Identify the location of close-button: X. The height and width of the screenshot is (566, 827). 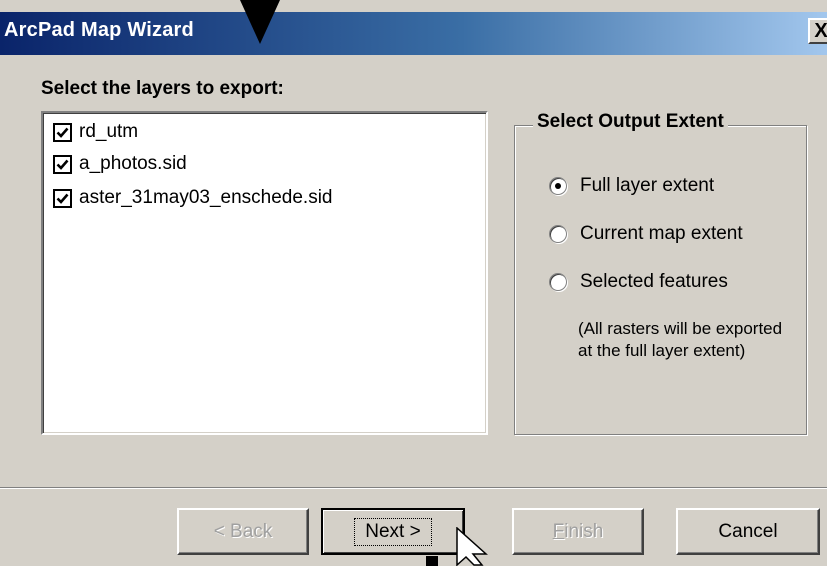
(817, 31).